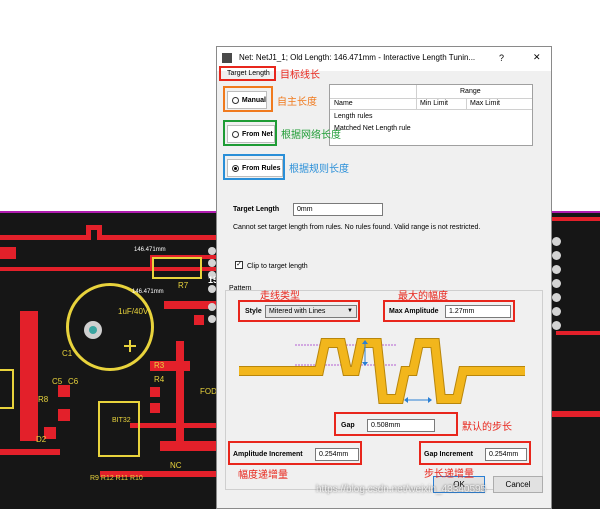  I want to click on annotation-manual: 自主长度, so click(297, 102).